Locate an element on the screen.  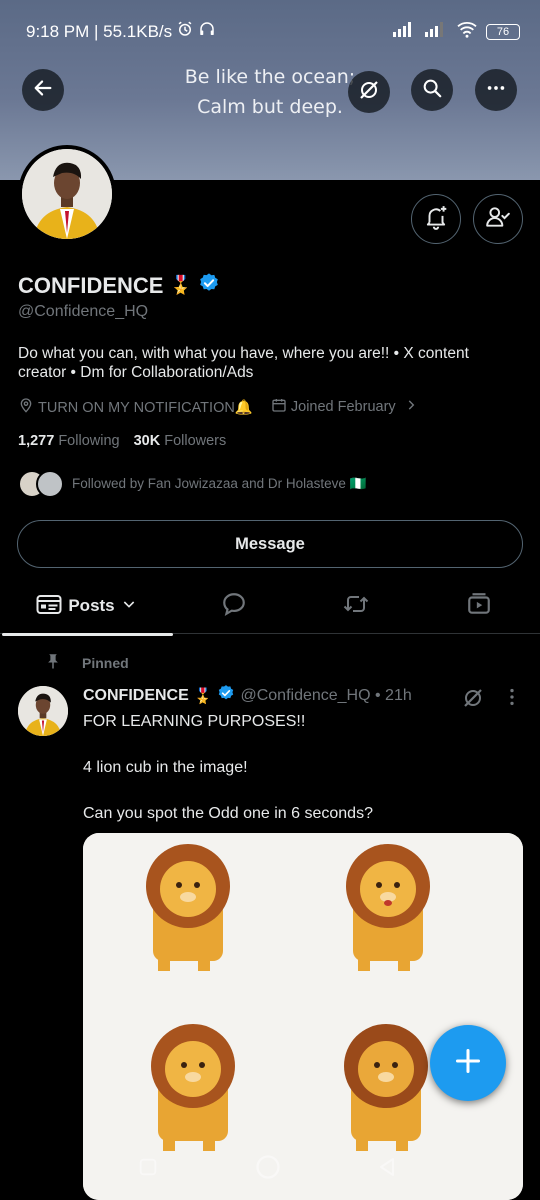
active-tab-indicator is located at coordinates (87, 634).